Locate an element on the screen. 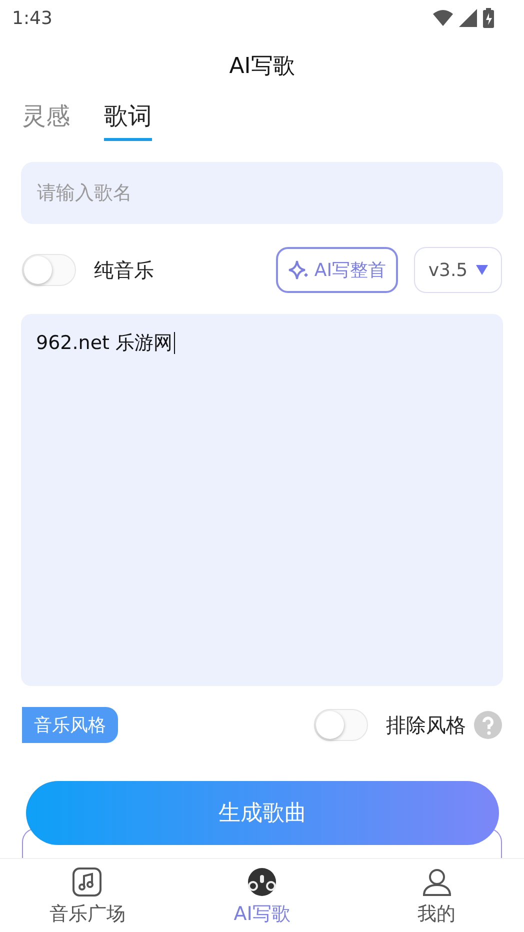 The height and width of the screenshot is (932, 524). battery-icon is located at coordinates (488, 18).